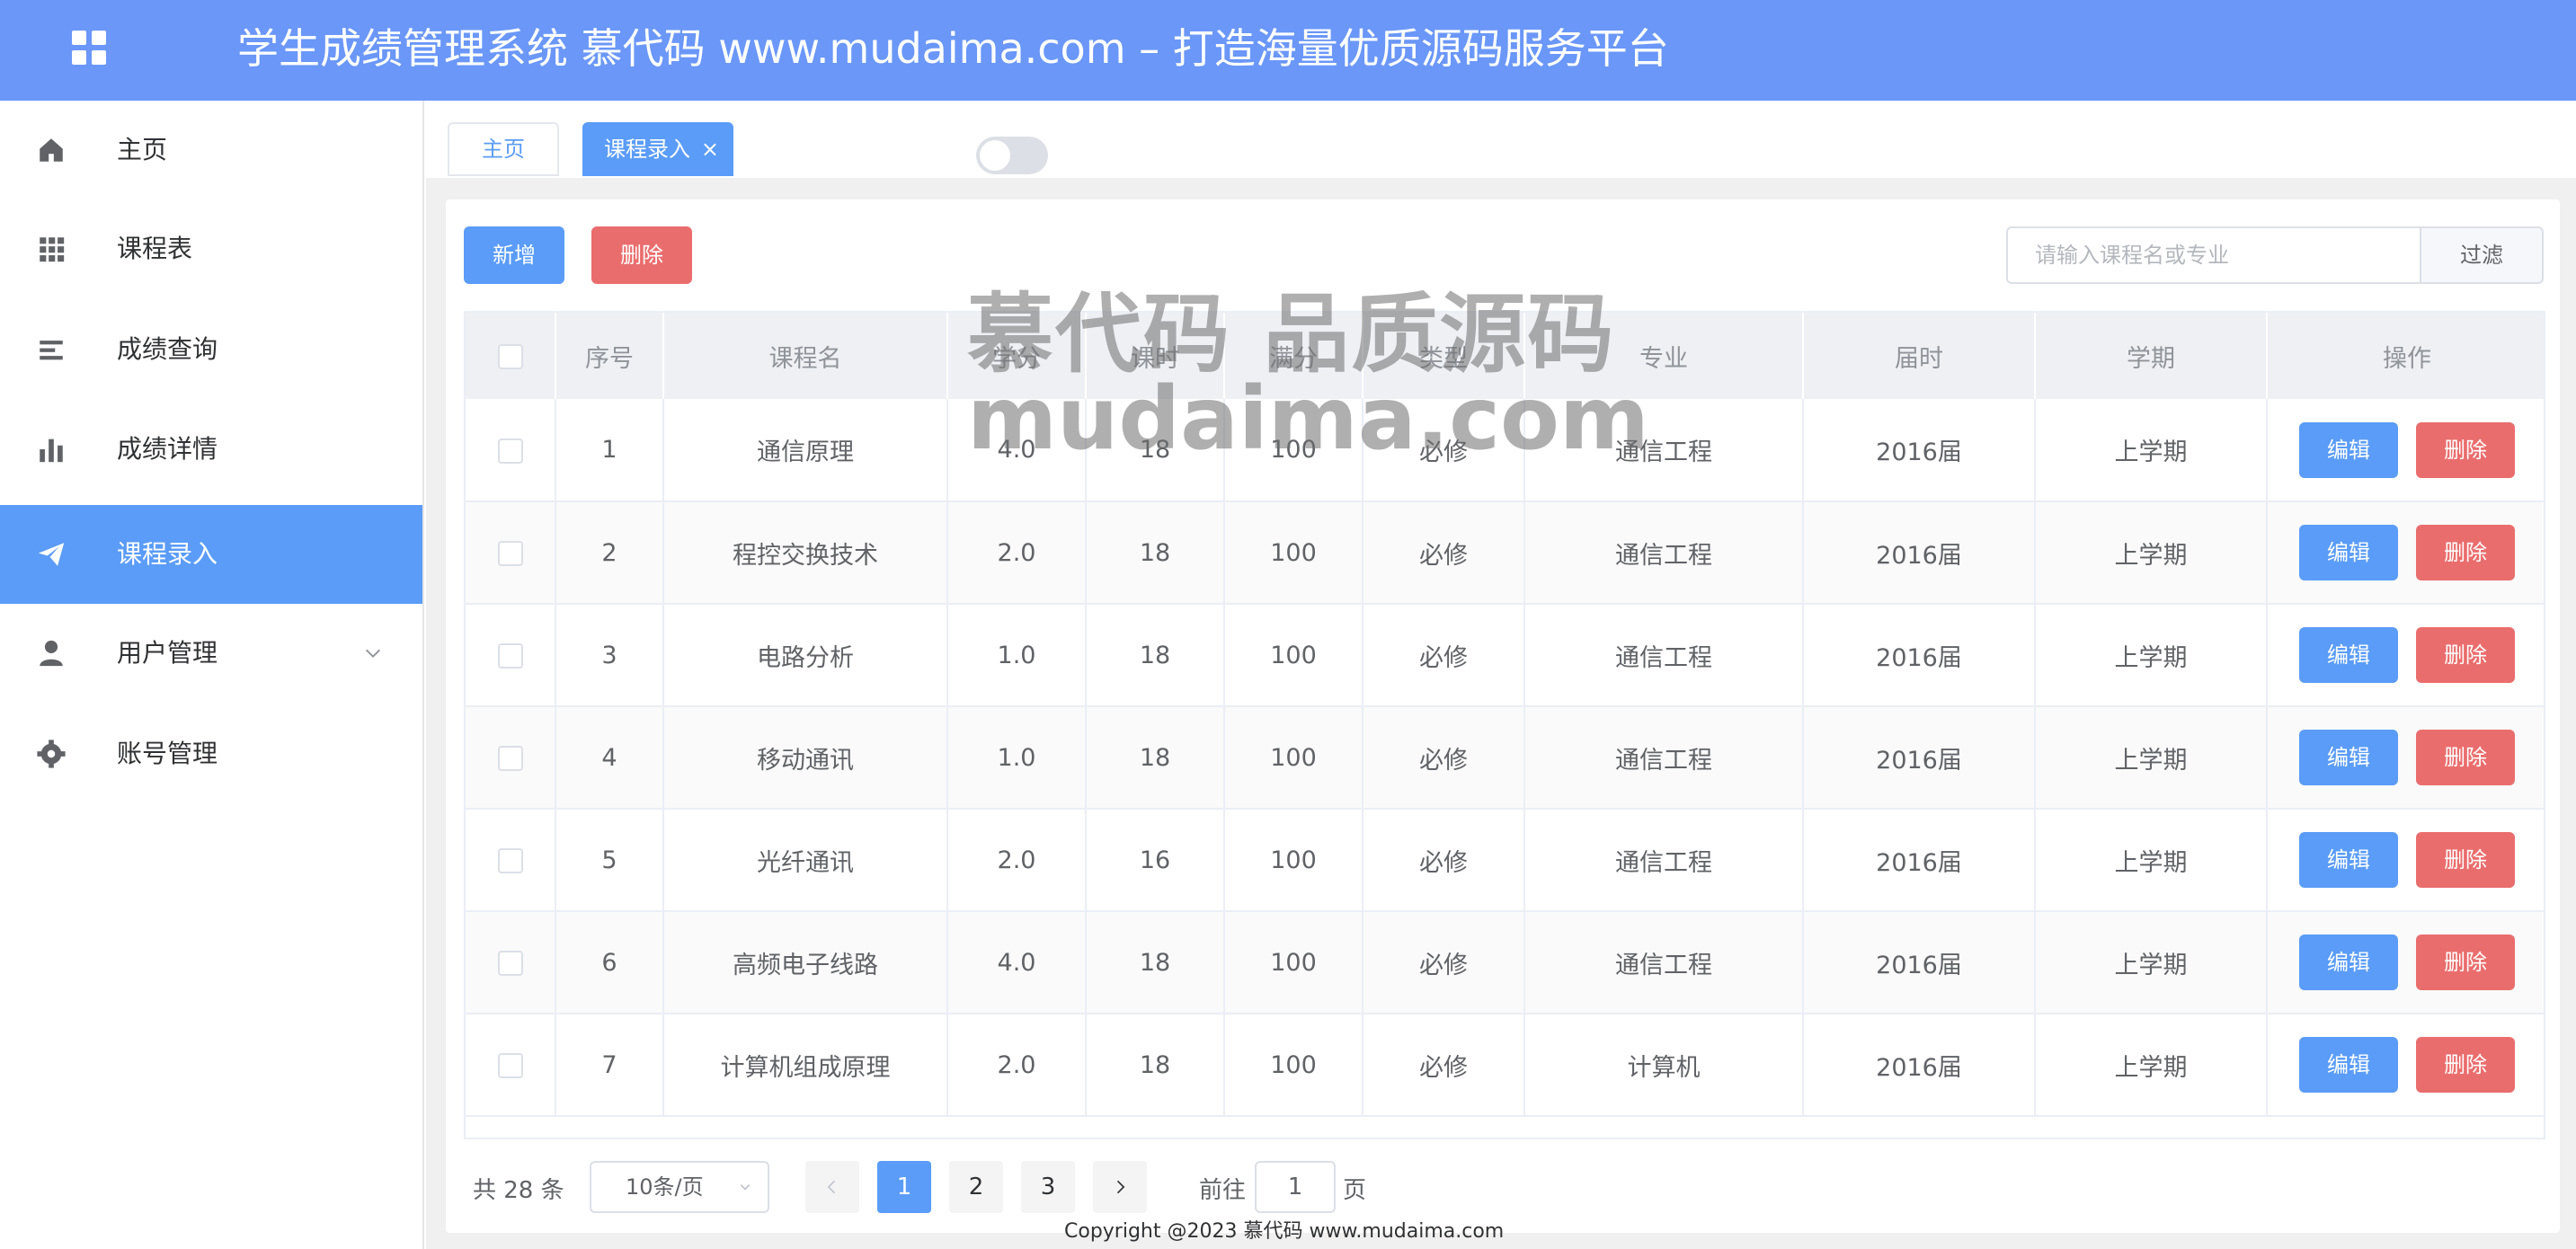 This screenshot has height=1249, width=2576. What do you see at coordinates (167, 653) in the screenshot?
I see `sidebar-item-label: 用户管理` at bounding box center [167, 653].